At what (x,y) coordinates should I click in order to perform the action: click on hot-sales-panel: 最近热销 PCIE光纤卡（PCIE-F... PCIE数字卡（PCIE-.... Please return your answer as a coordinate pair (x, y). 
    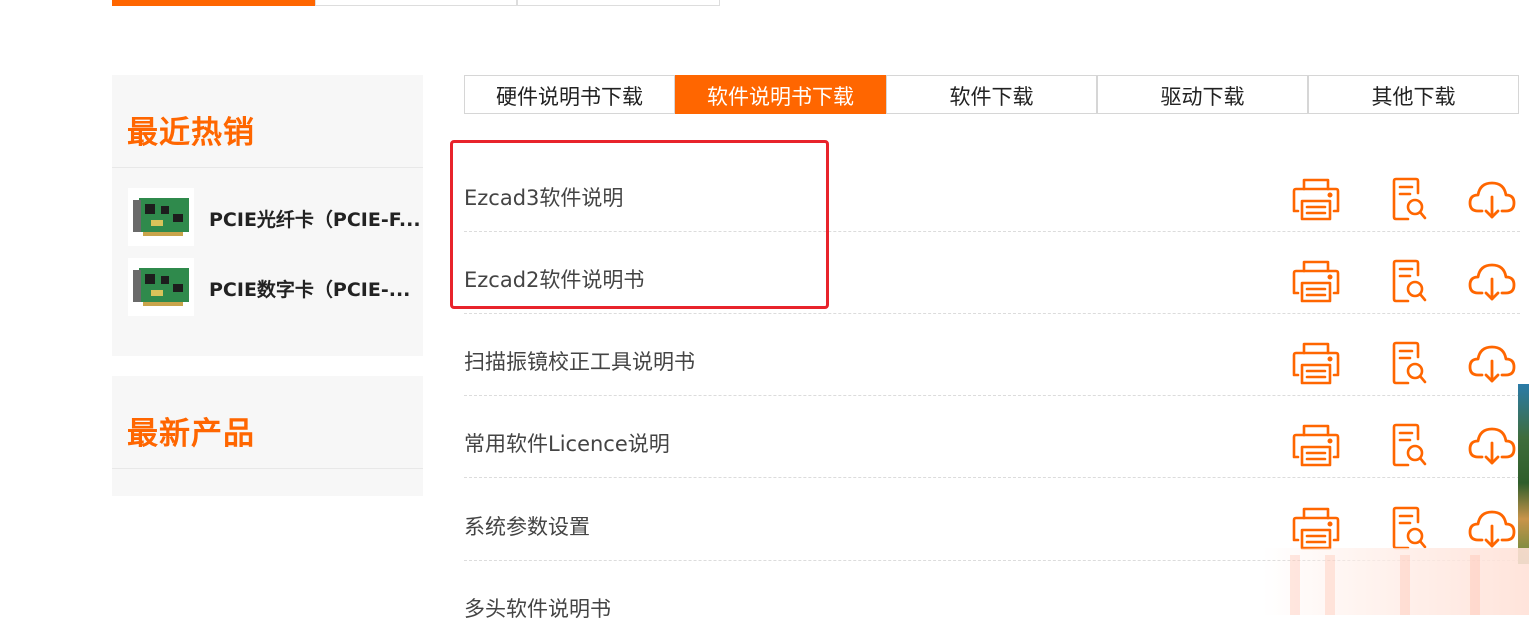
    Looking at the image, I should click on (267, 215).